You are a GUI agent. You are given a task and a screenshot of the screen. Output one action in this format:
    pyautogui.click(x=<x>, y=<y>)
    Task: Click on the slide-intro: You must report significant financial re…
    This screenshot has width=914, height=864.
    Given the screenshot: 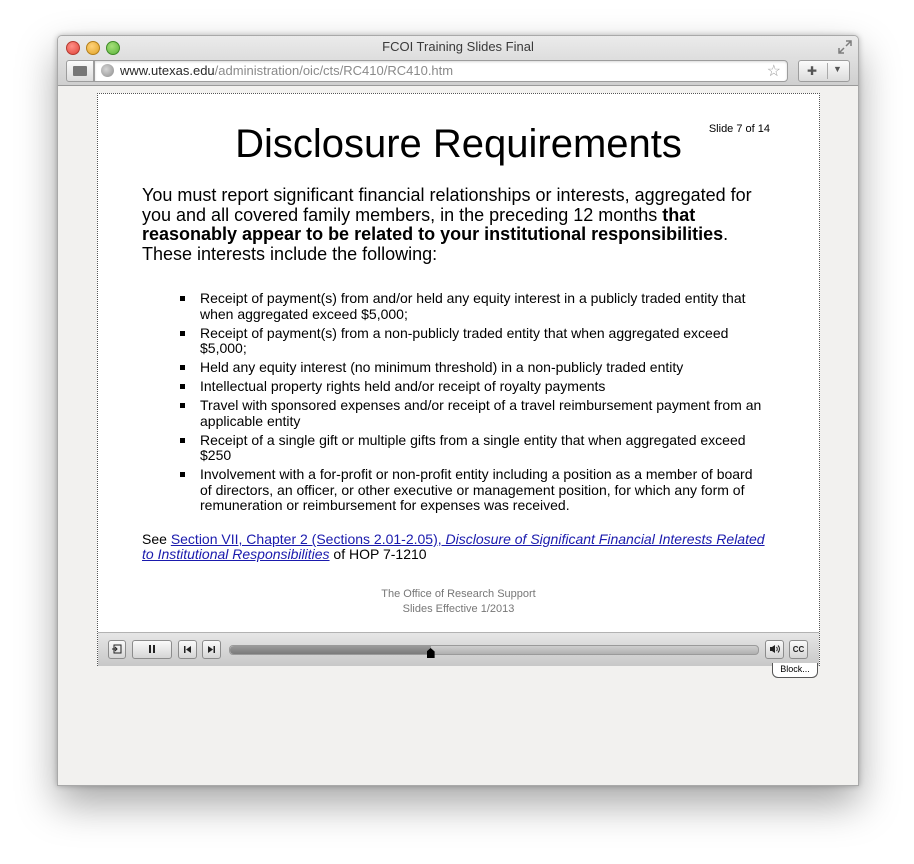 What is the action you would take?
    pyautogui.click(x=457, y=224)
    